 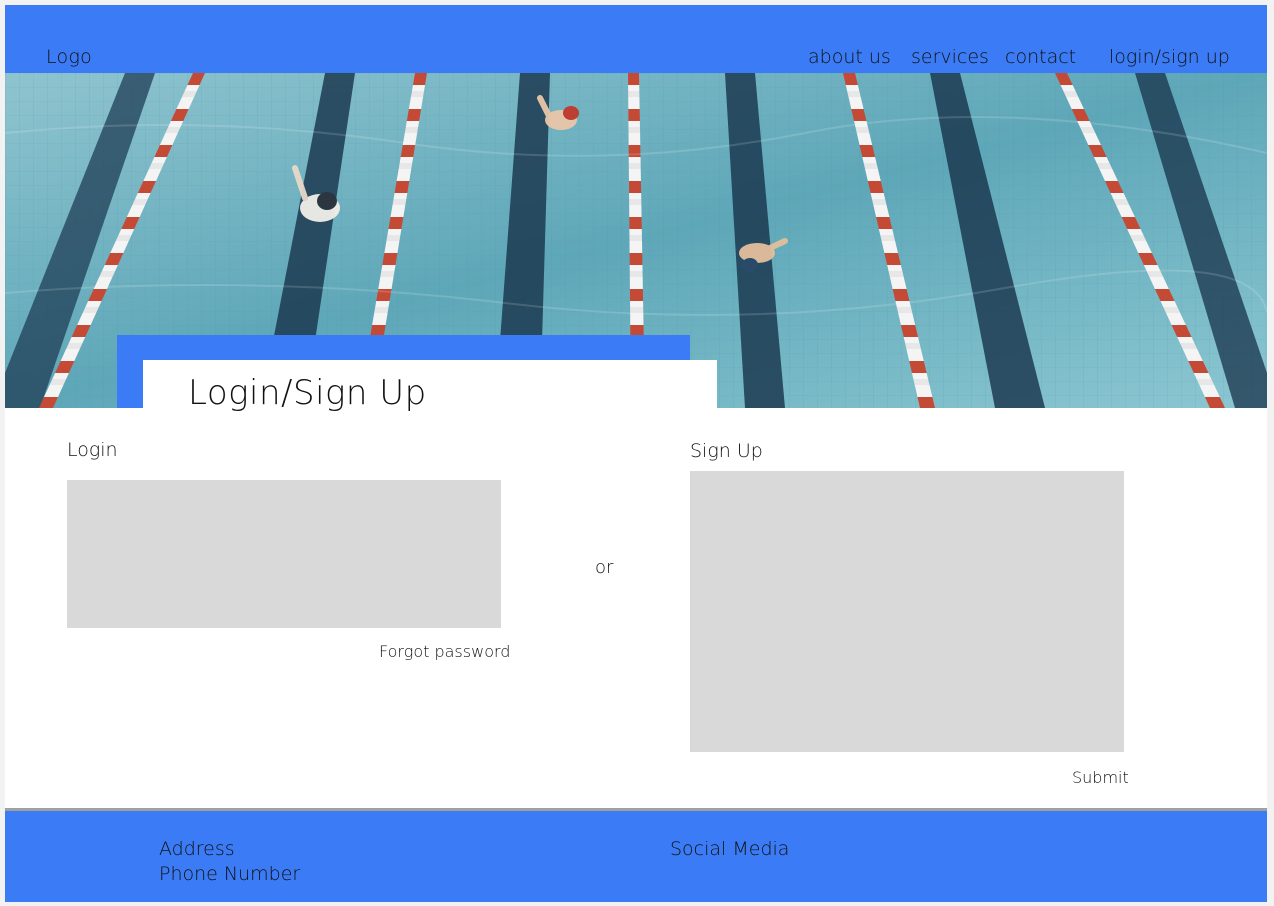 I want to click on forgot-password-link: Forgot password, so click(x=444, y=651).